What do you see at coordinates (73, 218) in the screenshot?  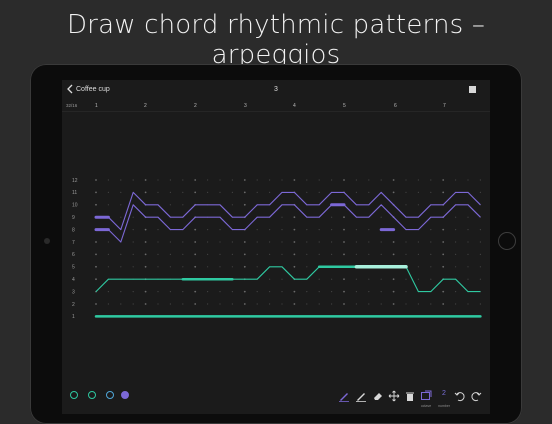 I see `row-label: 9` at bounding box center [73, 218].